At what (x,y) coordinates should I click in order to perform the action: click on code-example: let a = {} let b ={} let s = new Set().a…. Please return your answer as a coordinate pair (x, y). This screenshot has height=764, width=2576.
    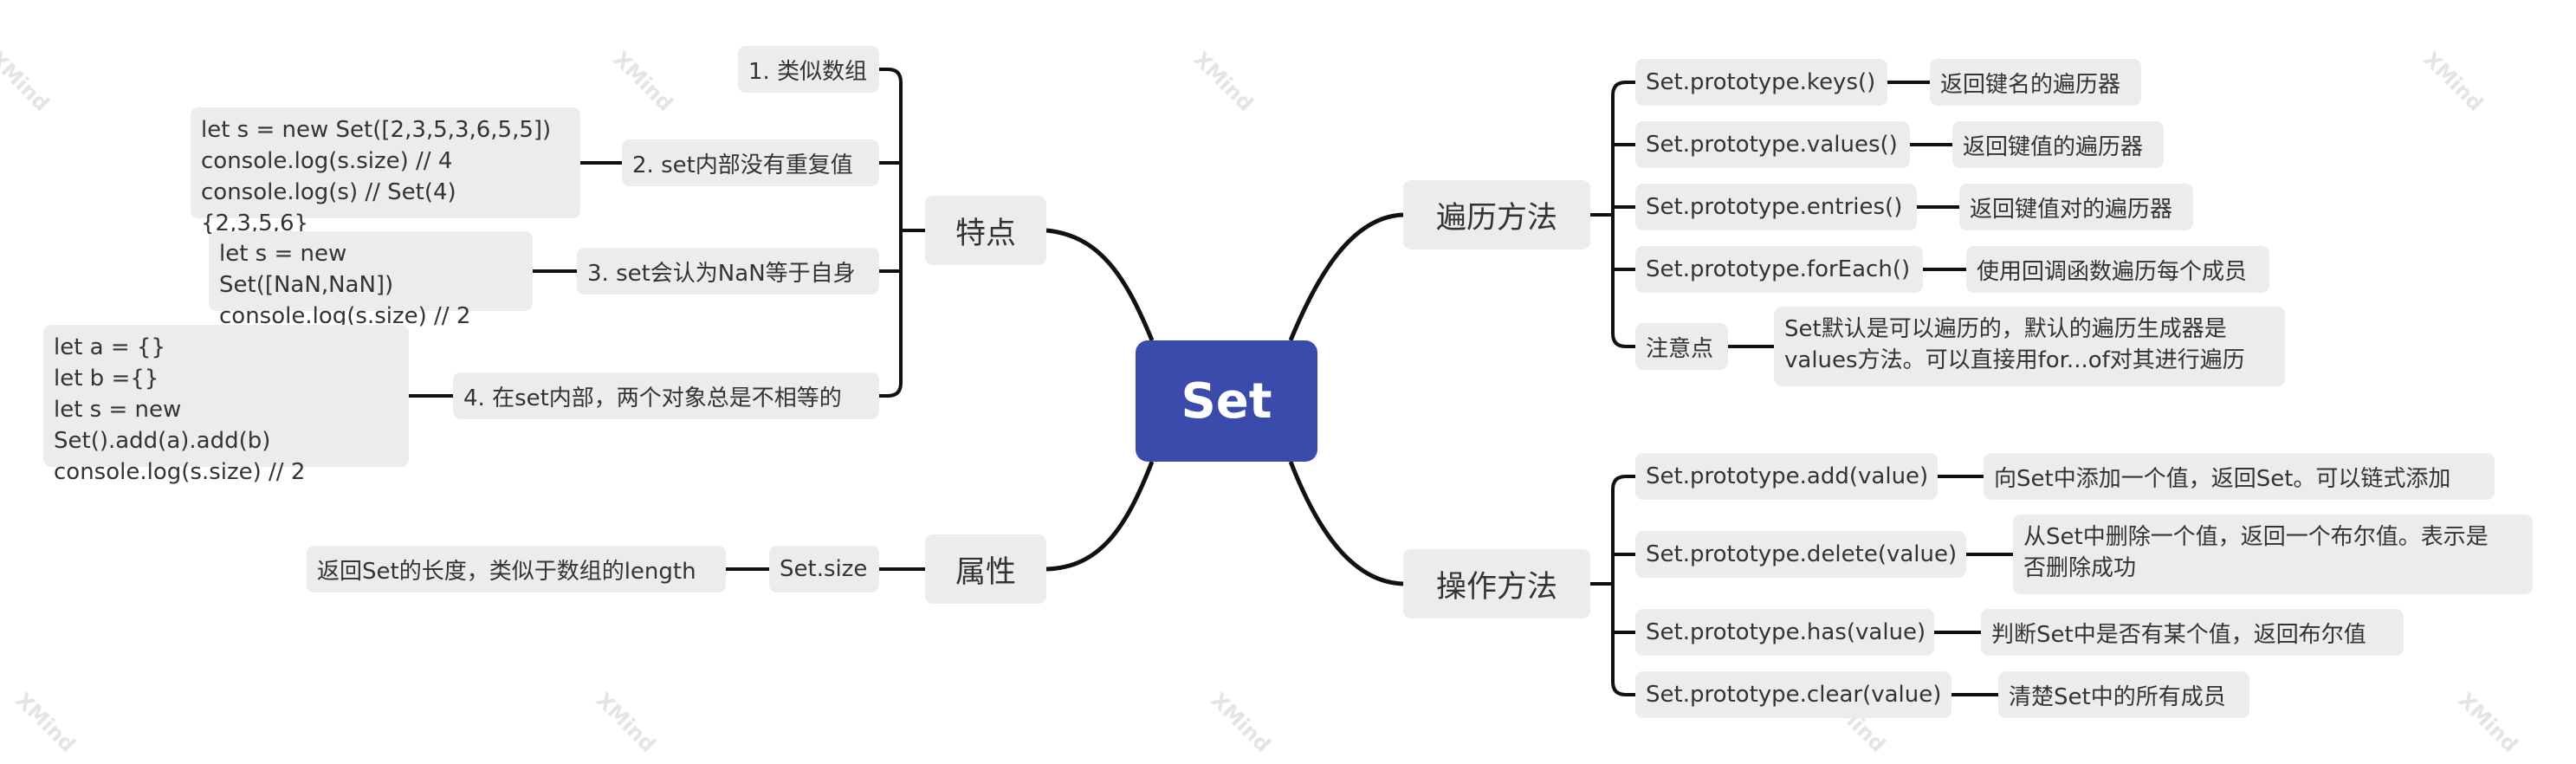
    Looking at the image, I should click on (226, 405).